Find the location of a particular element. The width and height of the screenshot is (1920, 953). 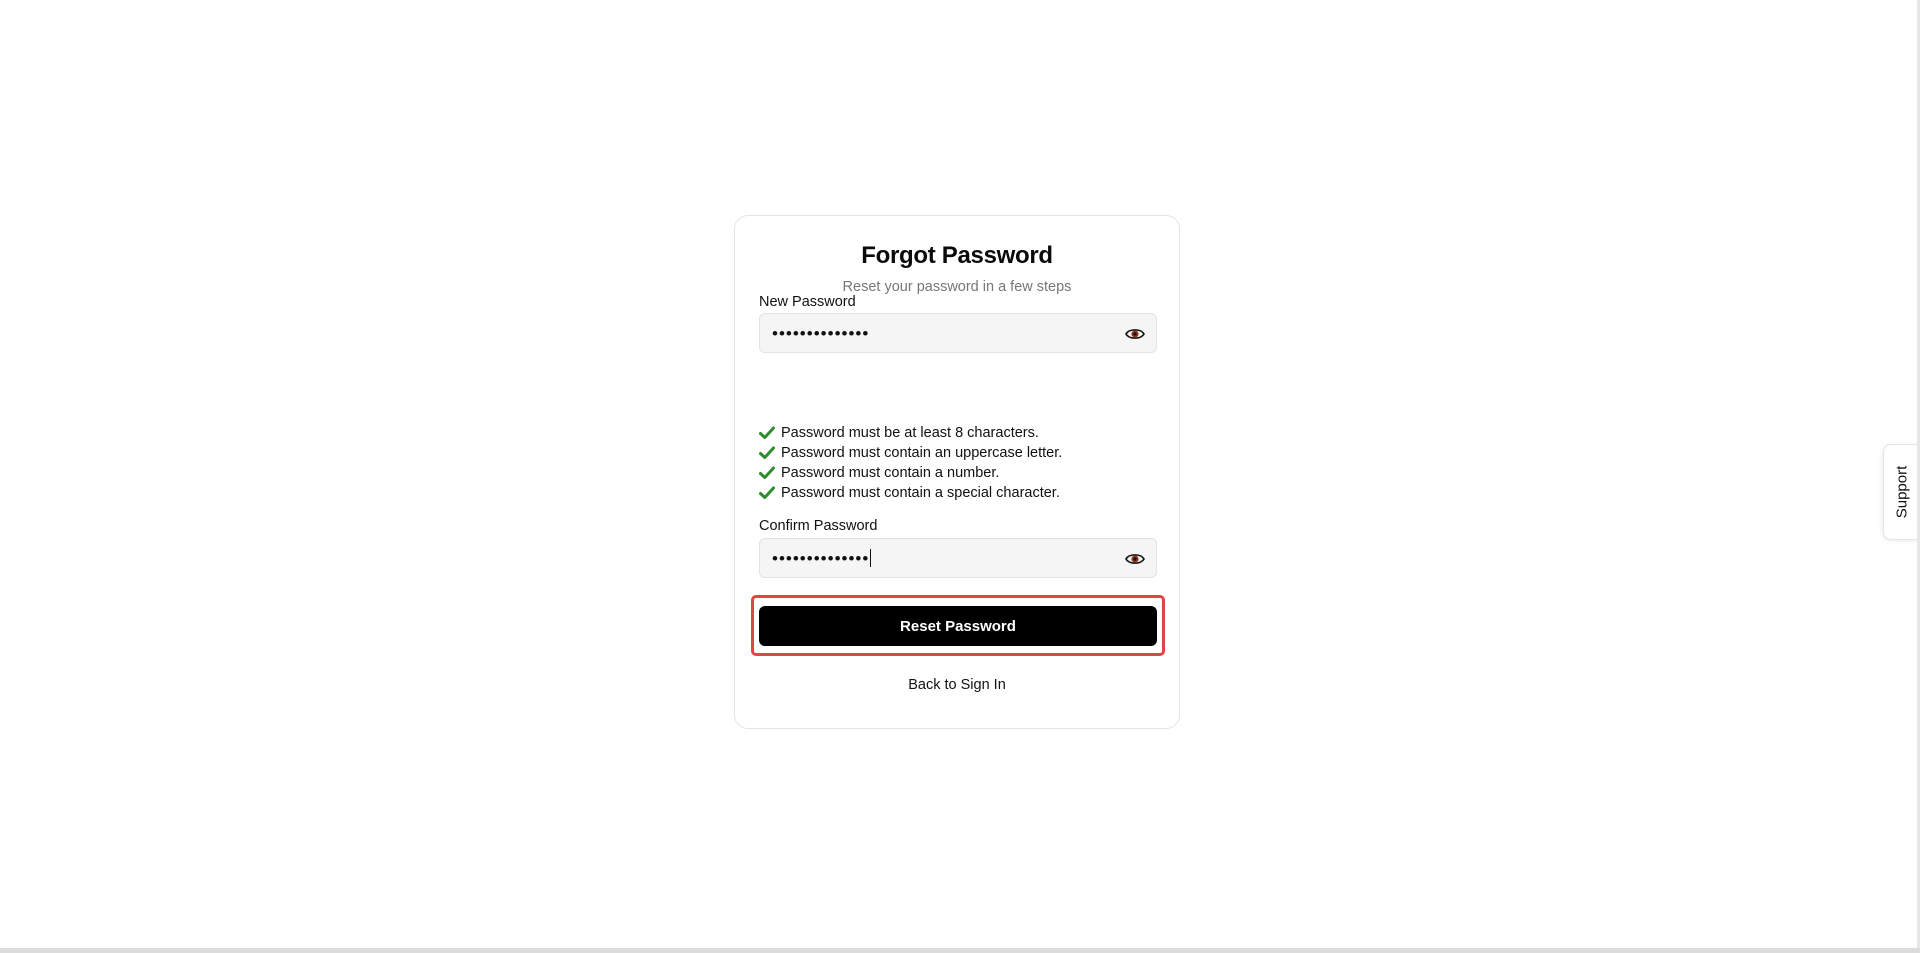

confirm-password-field: •••••••••••••• is located at coordinates (958, 558).